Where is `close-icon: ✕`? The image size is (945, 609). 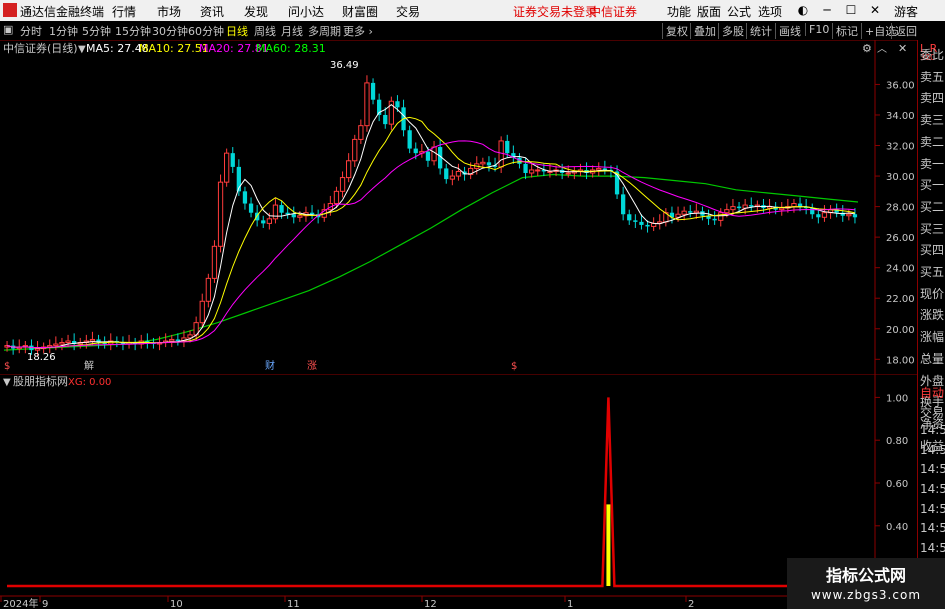
close-icon: ✕ is located at coordinates (875, 10).